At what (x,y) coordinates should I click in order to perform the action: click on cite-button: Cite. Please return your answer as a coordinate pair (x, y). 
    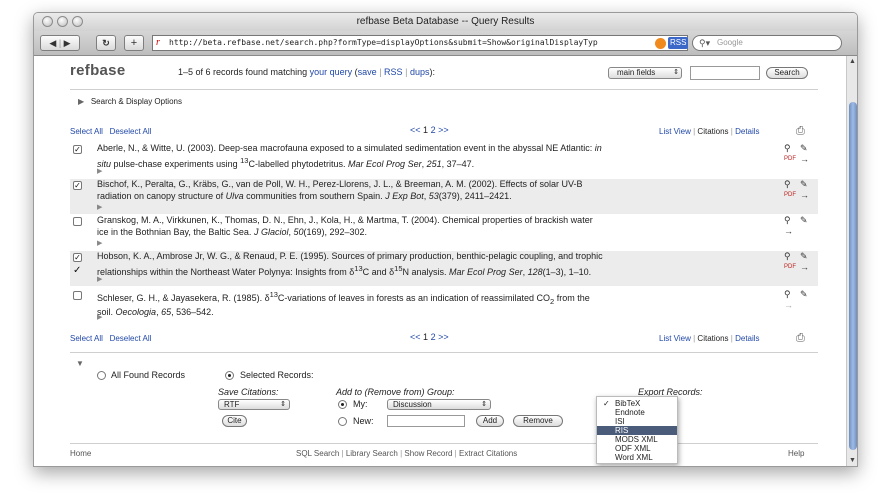
    Looking at the image, I should click on (234, 421).